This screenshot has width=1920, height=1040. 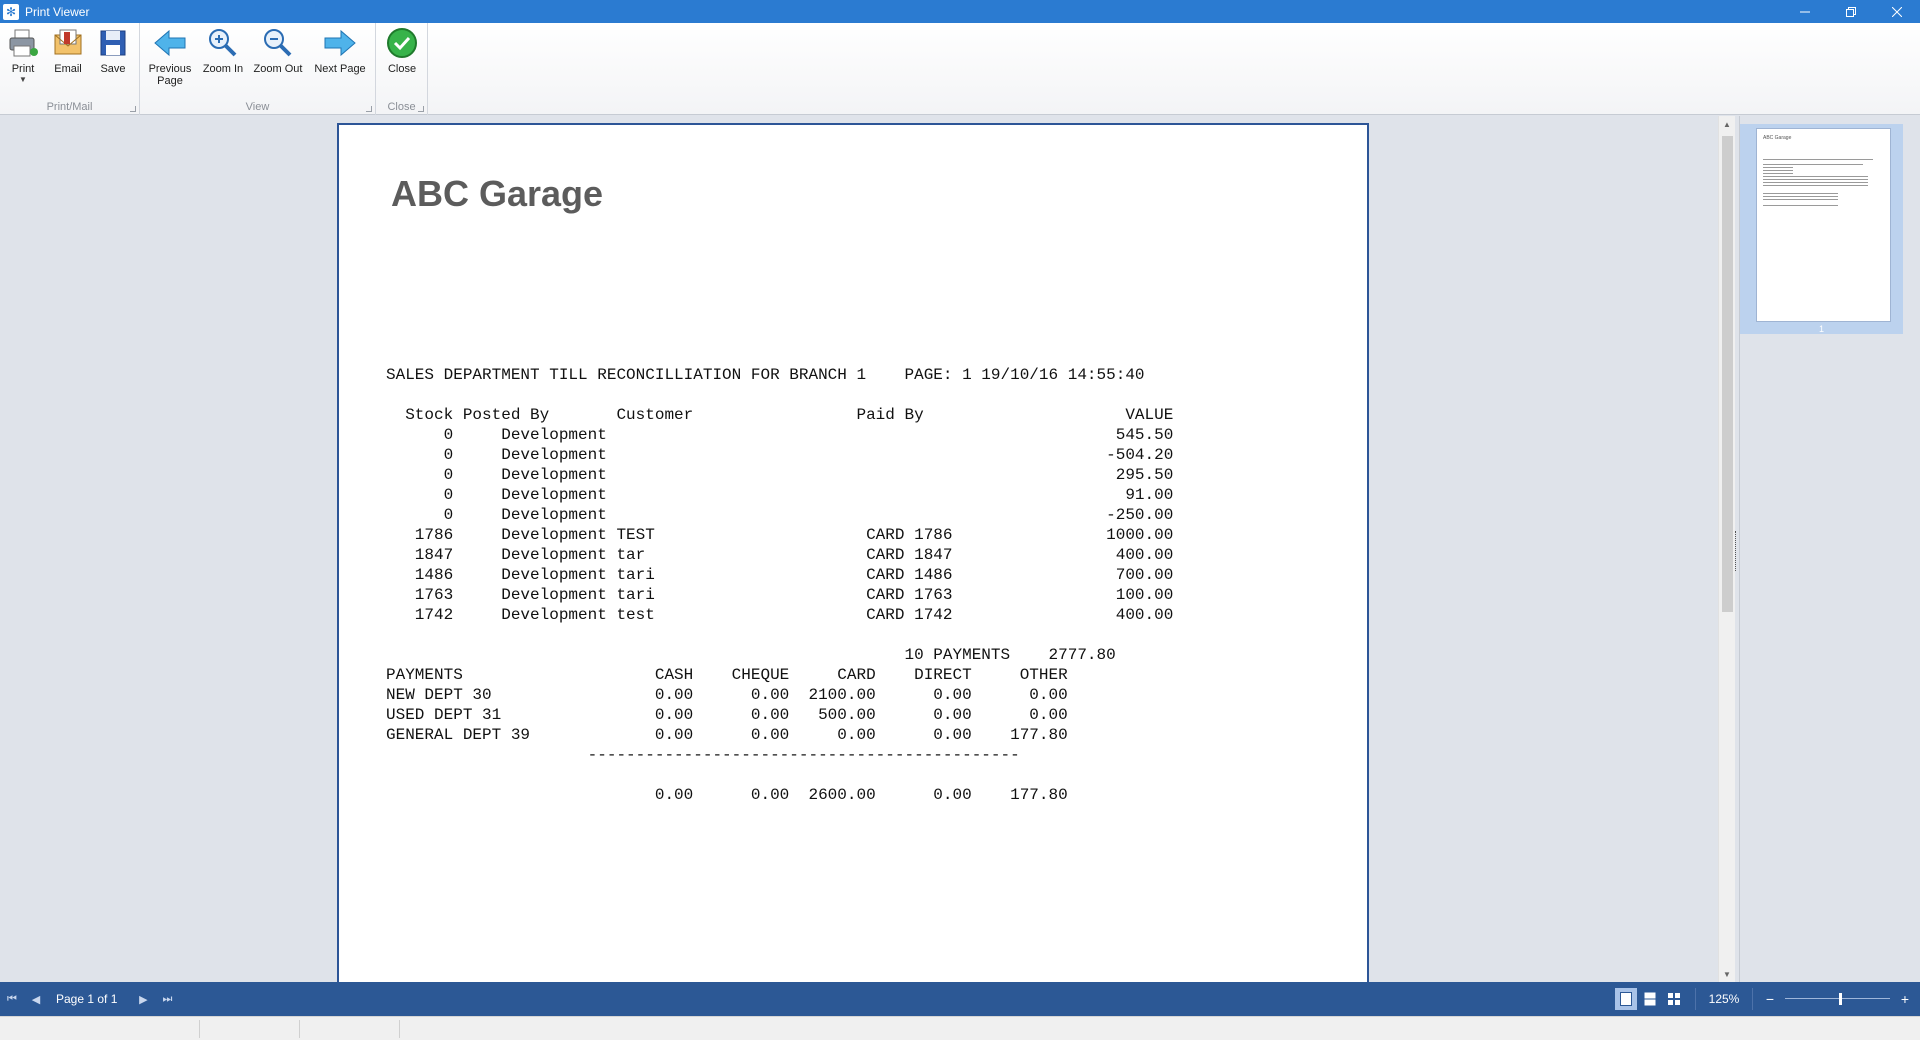 I want to click on ribbon-group-close: Close Close, so click(x=402, y=69).